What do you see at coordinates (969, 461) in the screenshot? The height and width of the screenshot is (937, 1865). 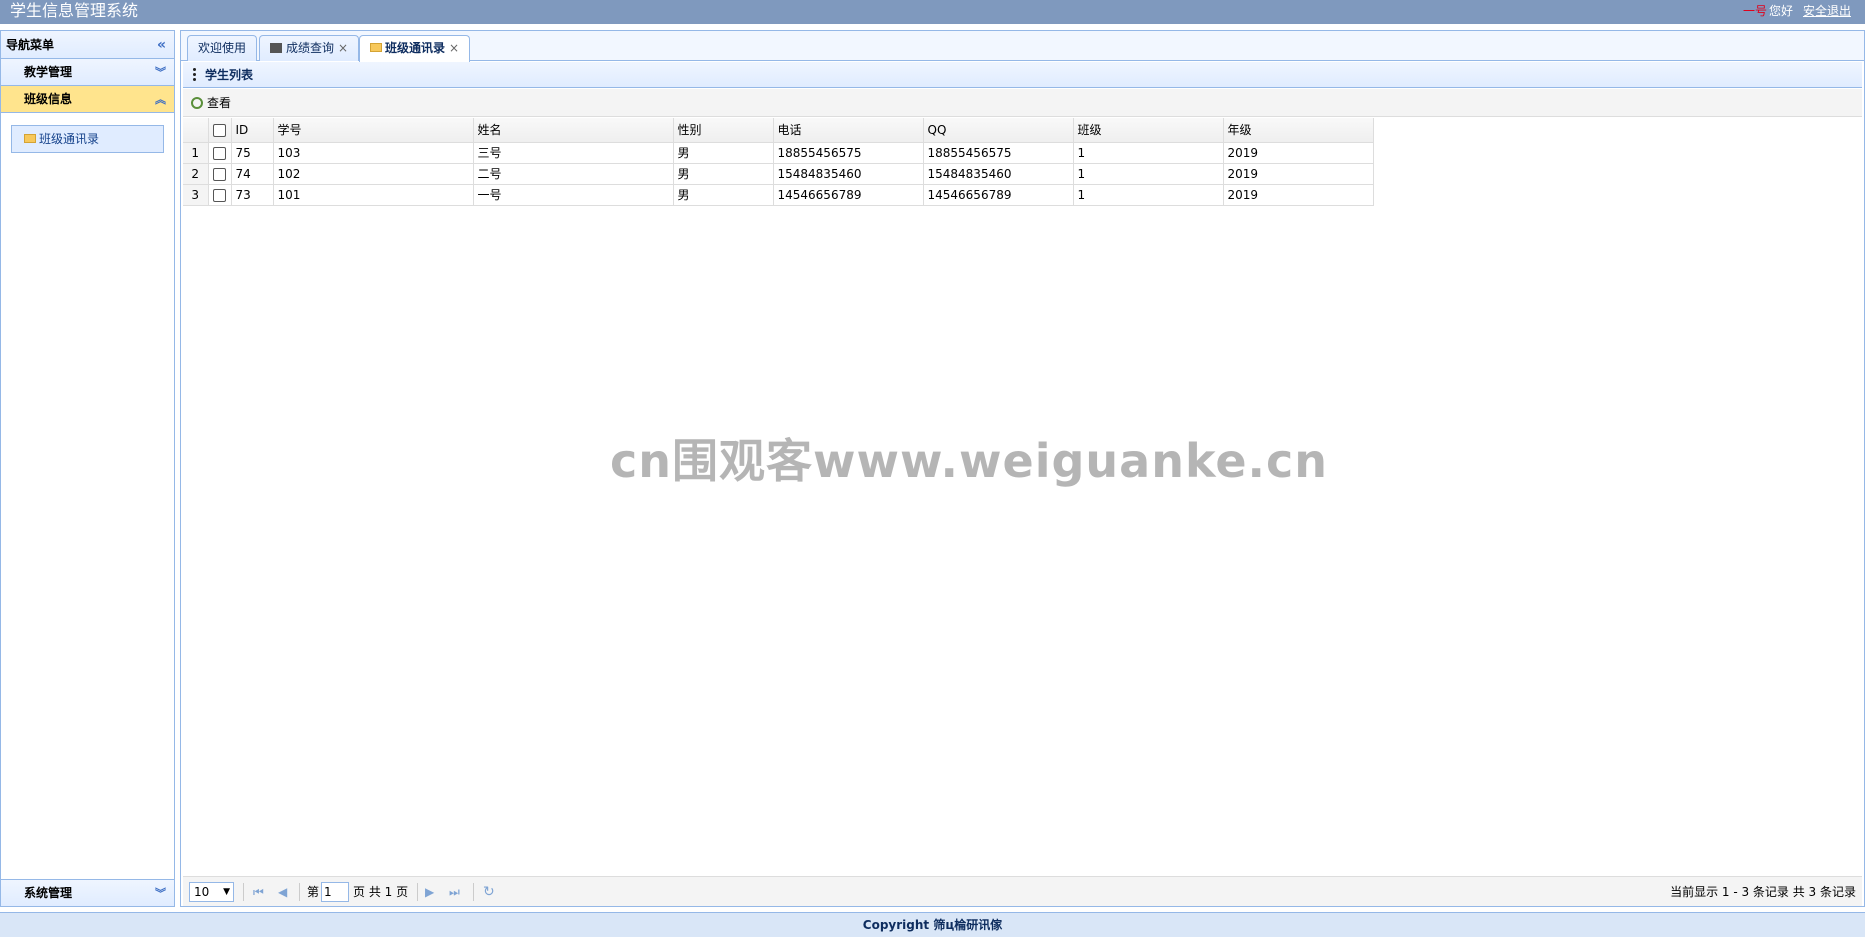 I see `watermark: cn围观客www.weiguanke.cn` at bounding box center [969, 461].